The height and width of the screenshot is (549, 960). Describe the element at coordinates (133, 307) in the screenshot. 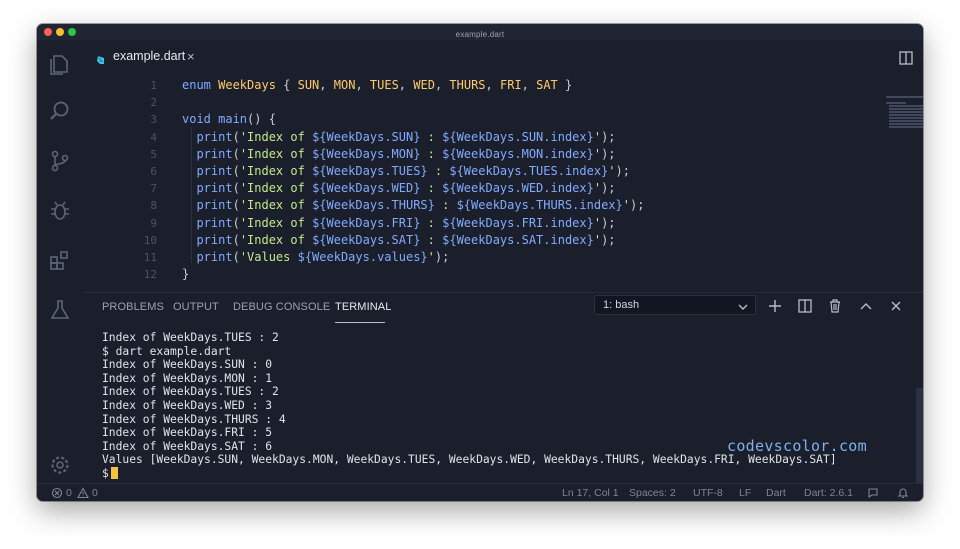

I see `tab-problems: PROBLEMS` at that location.